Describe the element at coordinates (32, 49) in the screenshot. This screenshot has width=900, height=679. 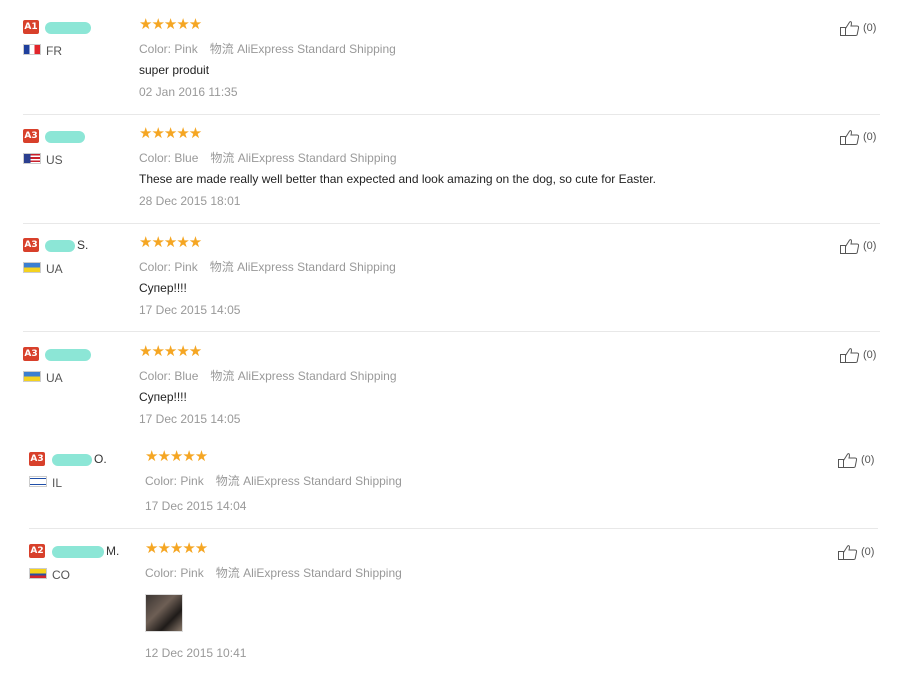
I see `flag-icon-fr` at that location.